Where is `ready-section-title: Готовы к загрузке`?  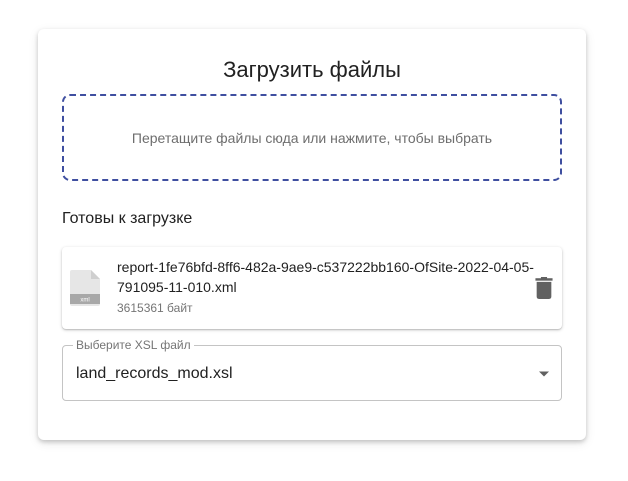 ready-section-title: Готовы к загрузке is located at coordinates (127, 218).